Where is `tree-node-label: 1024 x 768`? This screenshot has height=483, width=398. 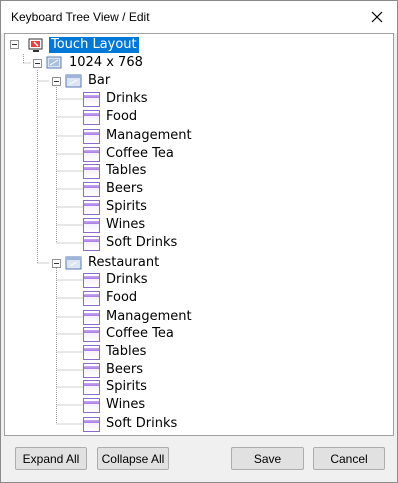
tree-node-label: 1024 x 768 is located at coordinates (106, 62).